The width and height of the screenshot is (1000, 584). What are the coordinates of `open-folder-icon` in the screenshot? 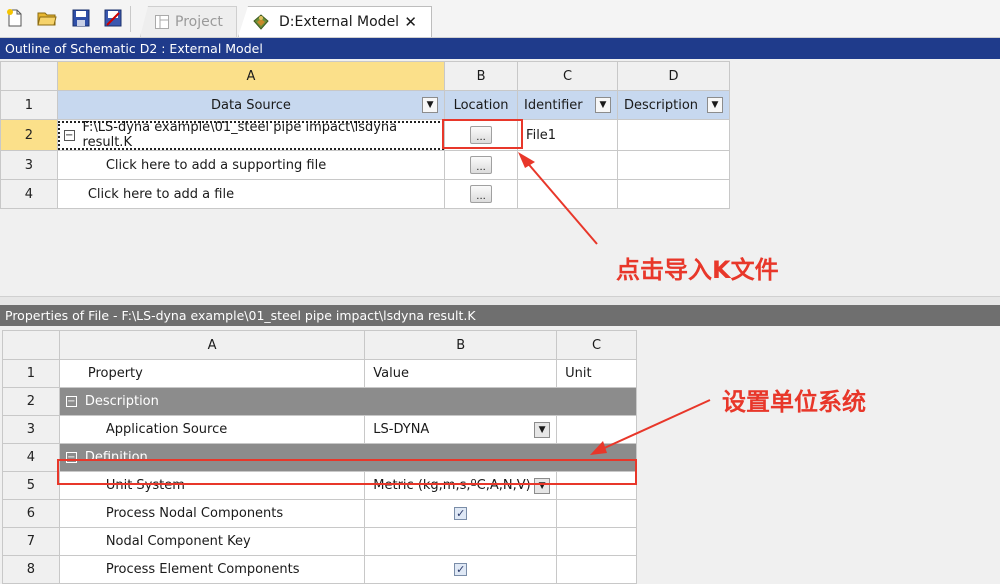 It's located at (47, 18).